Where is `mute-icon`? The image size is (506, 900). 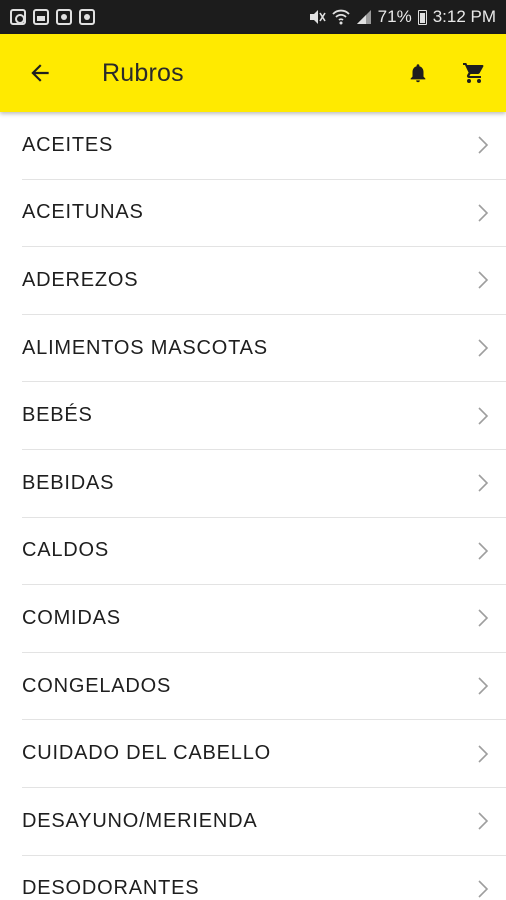 mute-icon is located at coordinates (317, 17).